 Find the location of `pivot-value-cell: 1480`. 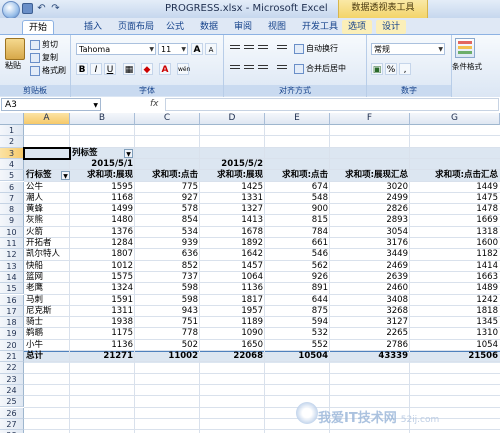

pivot-value-cell: 1480 is located at coordinates (102, 220).